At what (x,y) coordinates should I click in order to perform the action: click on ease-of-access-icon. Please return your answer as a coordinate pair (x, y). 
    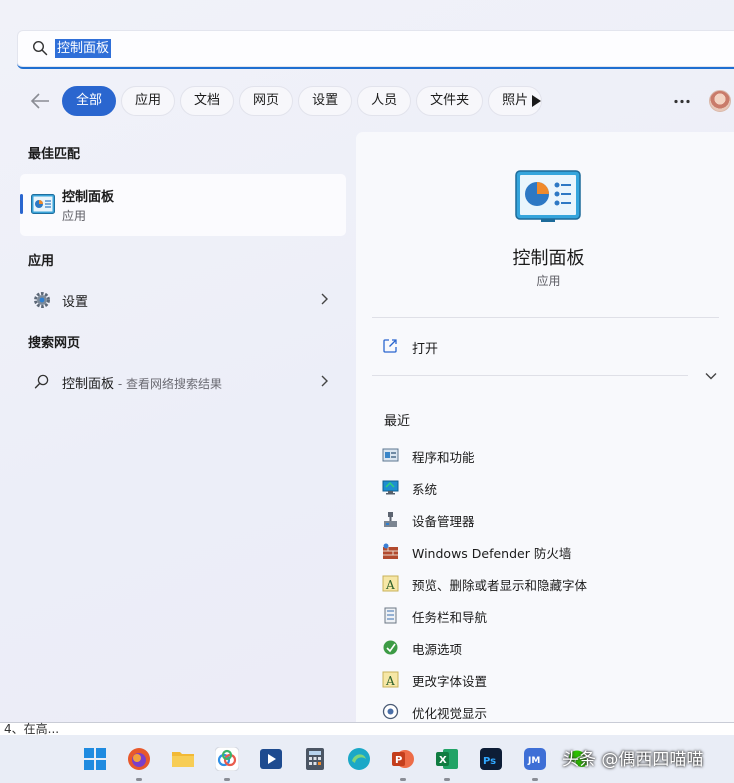
    Looking at the image, I should click on (390, 711).